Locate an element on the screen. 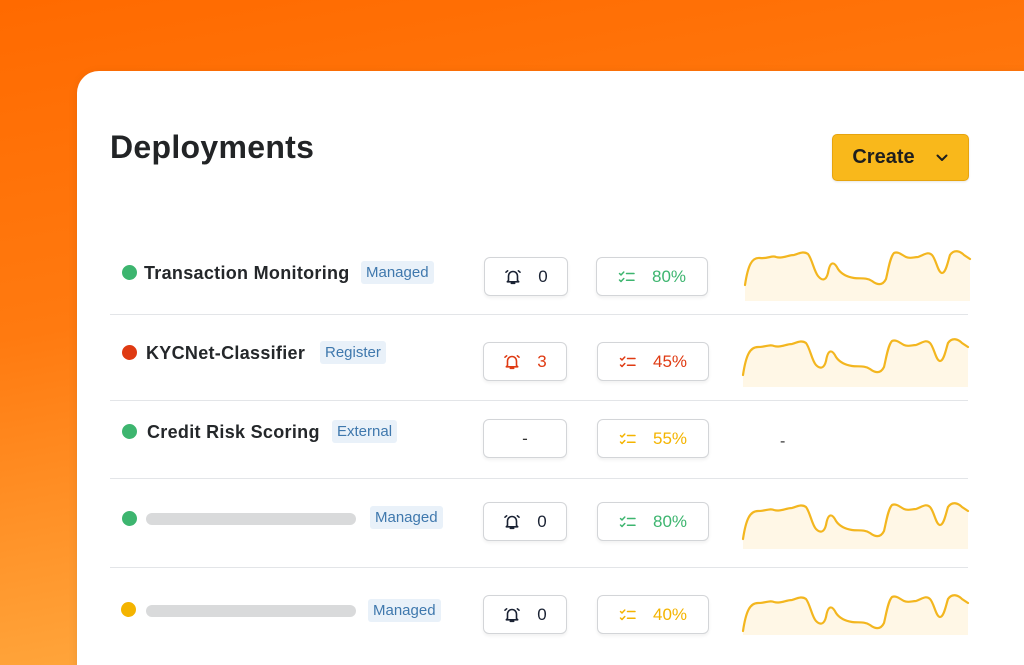  score-pill: 55% is located at coordinates (653, 438).